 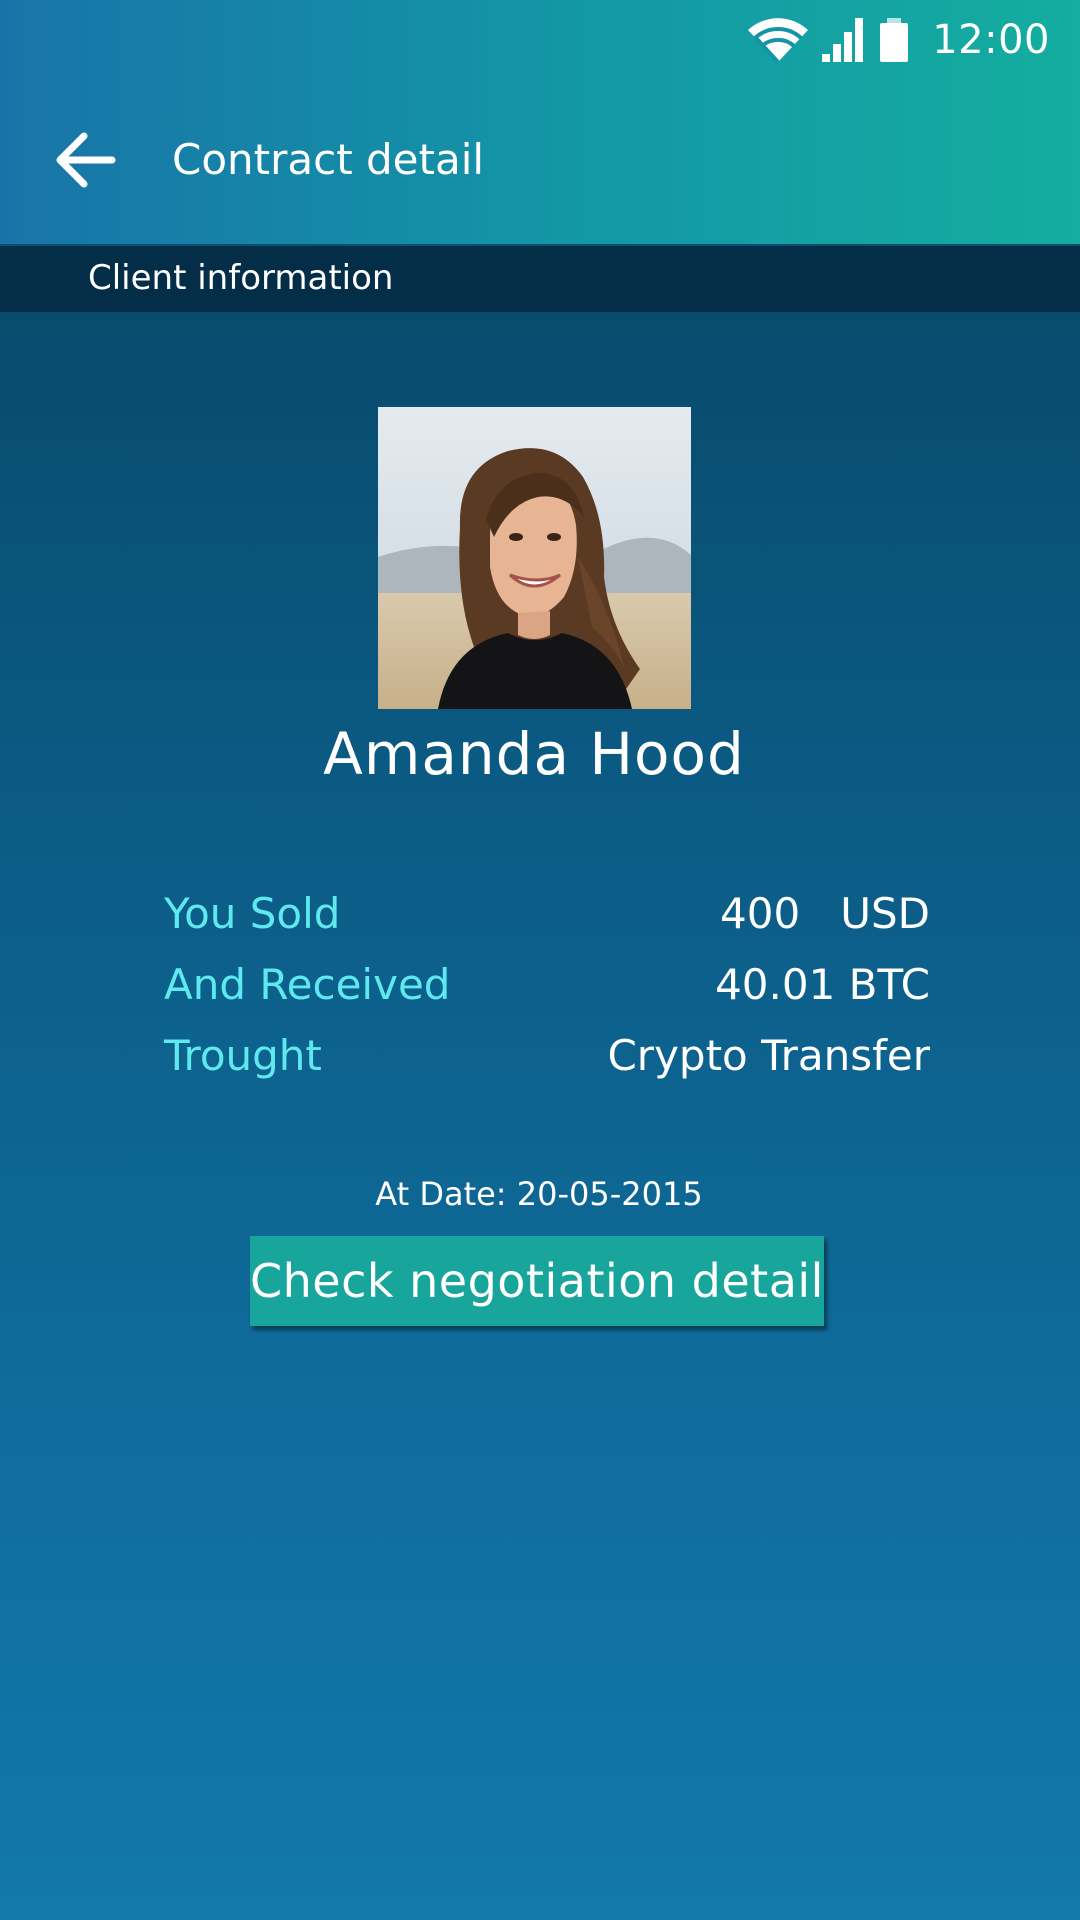 What do you see at coordinates (844, 40) in the screenshot?
I see `signal-icon` at bounding box center [844, 40].